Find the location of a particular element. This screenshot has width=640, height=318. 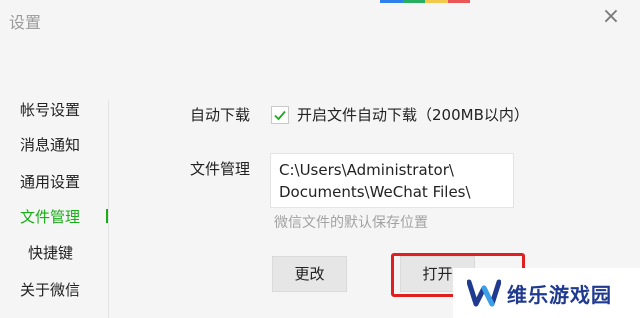

logo-w-glyph is located at coordinates (484, 293).